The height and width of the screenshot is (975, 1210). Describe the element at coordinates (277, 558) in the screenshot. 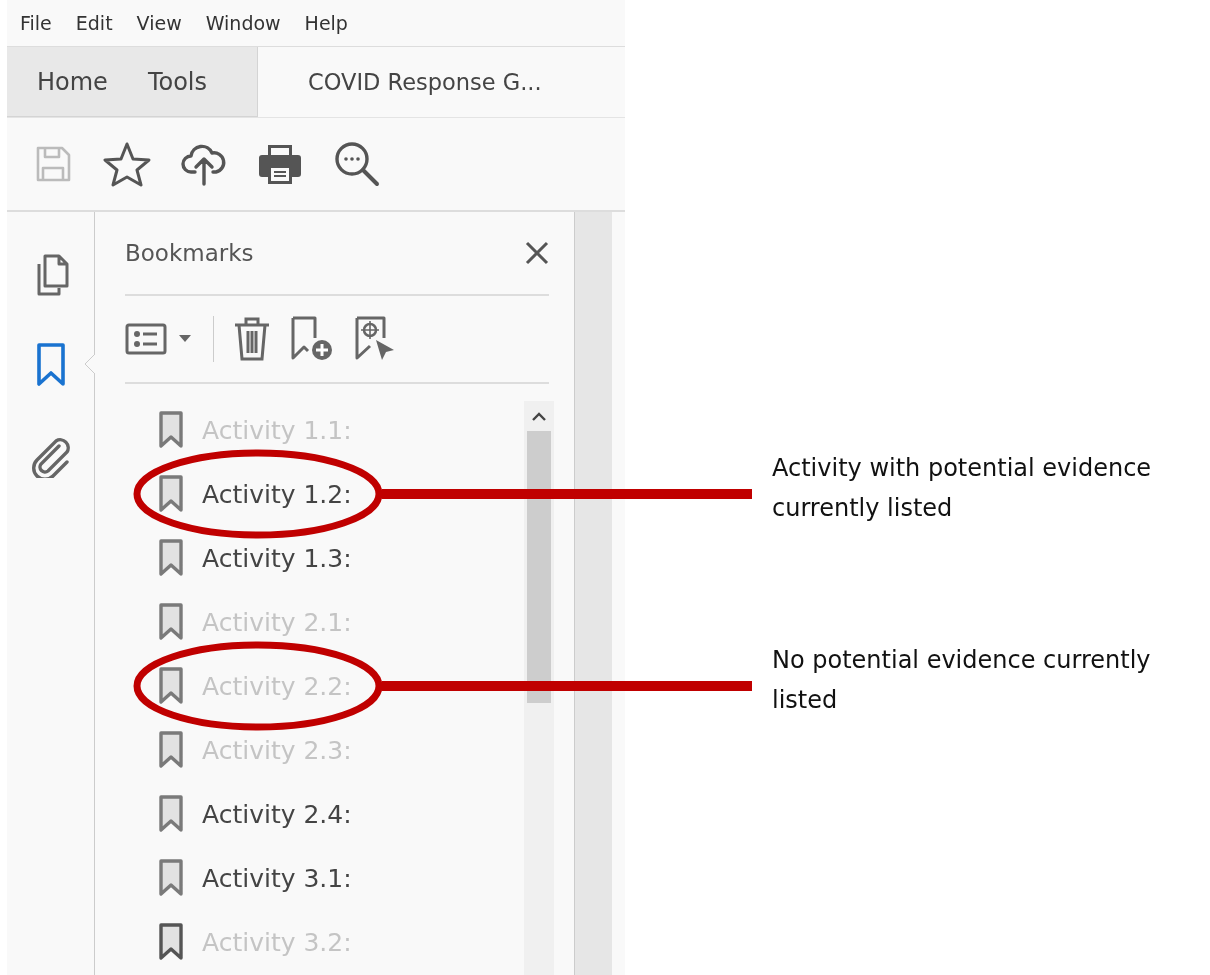

I see `bookmark-item: Activity 1.3:` at that location.